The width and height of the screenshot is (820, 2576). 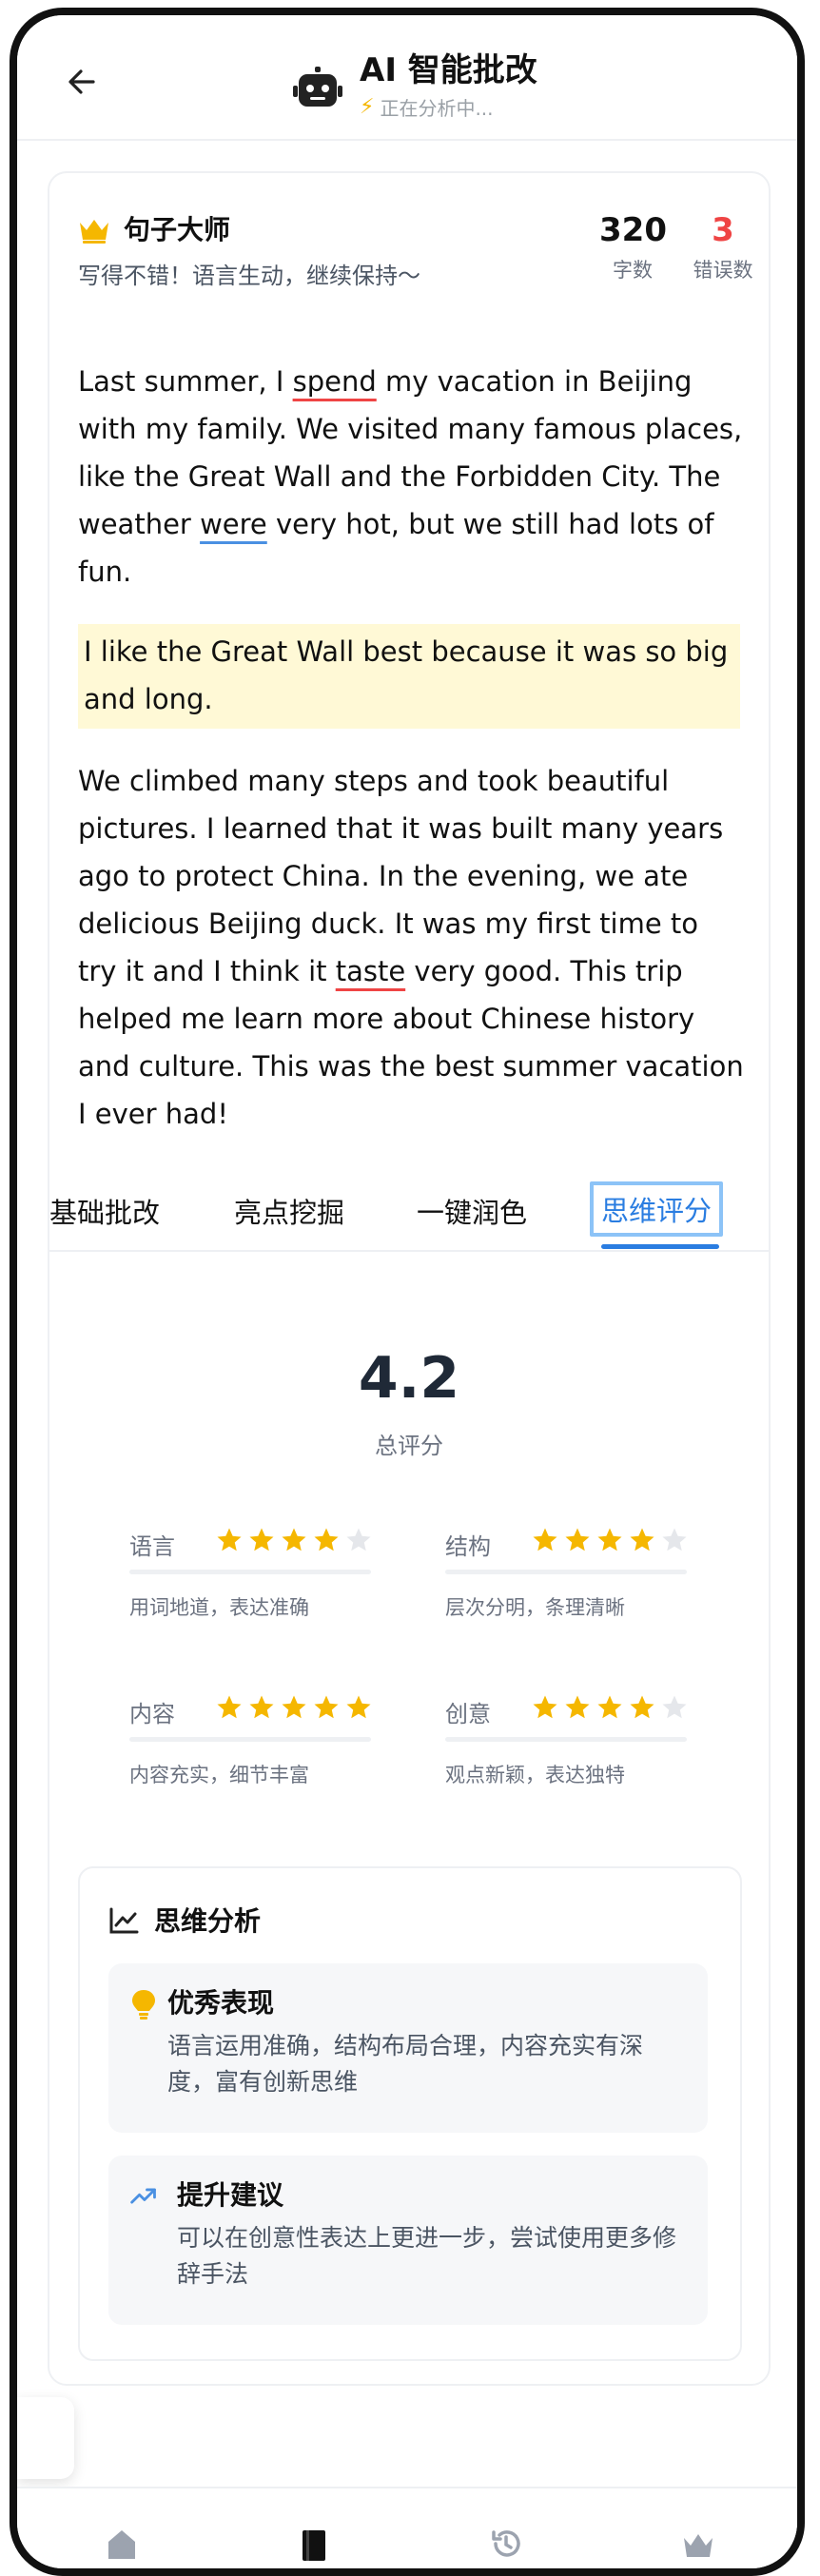 I want to click on page-title: AI 智能批改, so click(x=448, y=70).